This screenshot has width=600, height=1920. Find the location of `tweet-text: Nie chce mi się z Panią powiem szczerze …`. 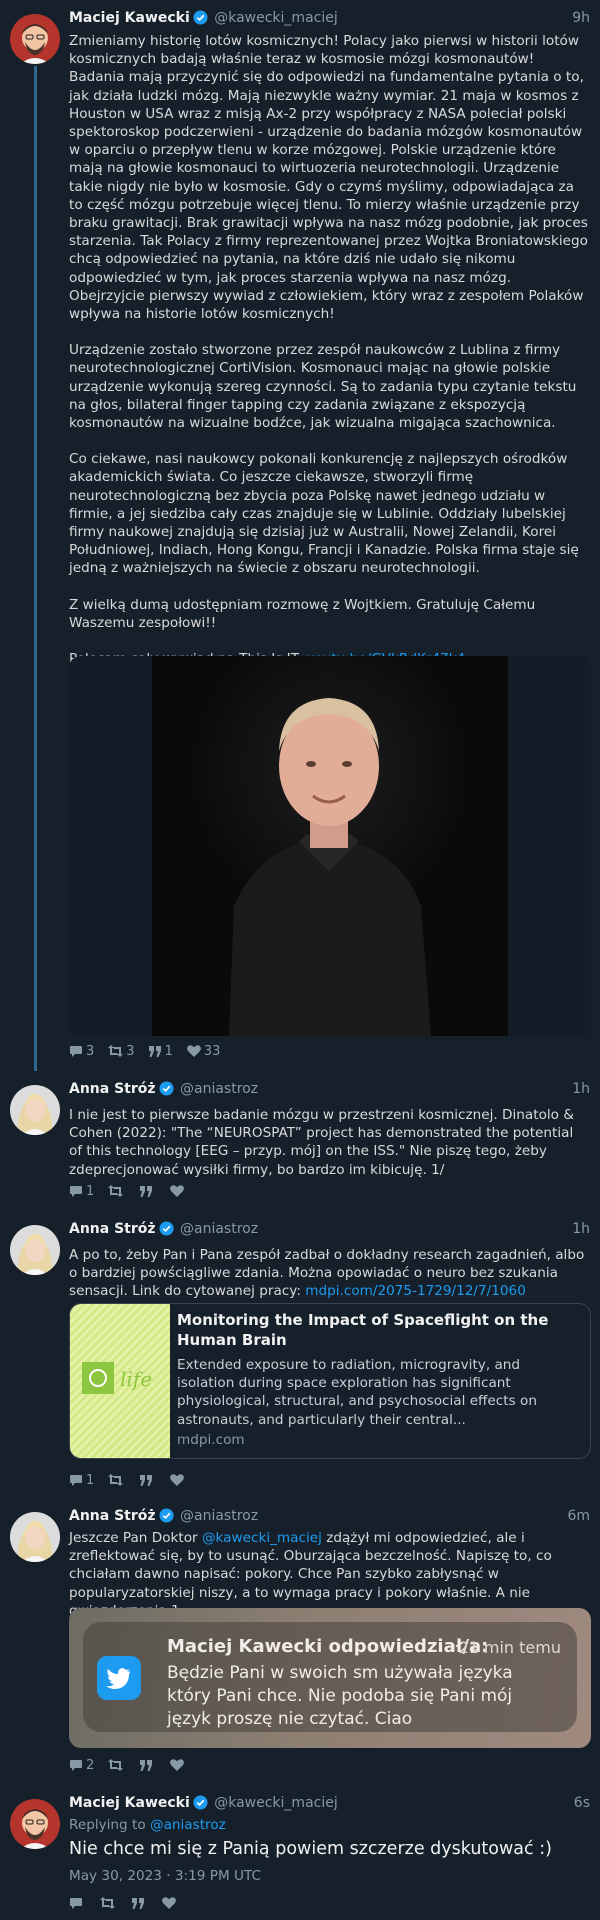

tweet-text: Nie chce mi się z Panią powiem szczerze … is located at coordinates (310, 1849).